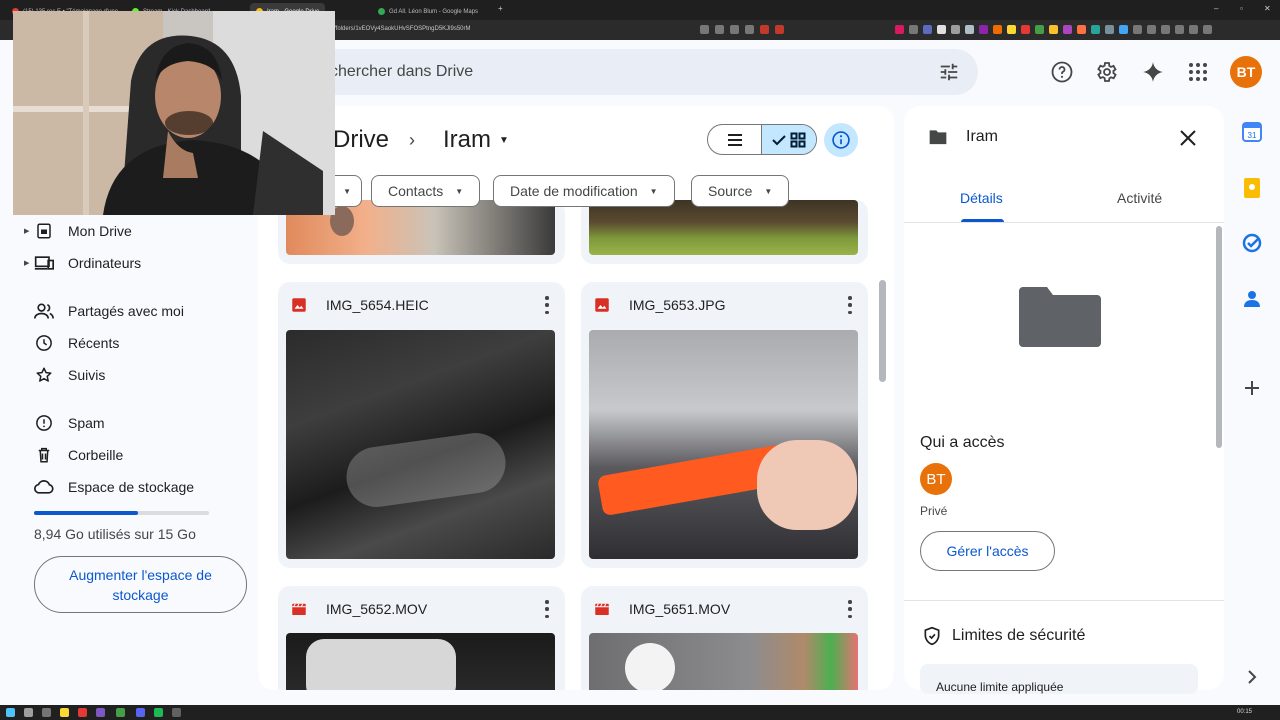 The height and width of the screenshot is (720, 1280). What do you see at coordinates (114, 487) in the screenshot?
I see `sidebar-item-storage: Espace de stockage` at bounding box center [114, 487].